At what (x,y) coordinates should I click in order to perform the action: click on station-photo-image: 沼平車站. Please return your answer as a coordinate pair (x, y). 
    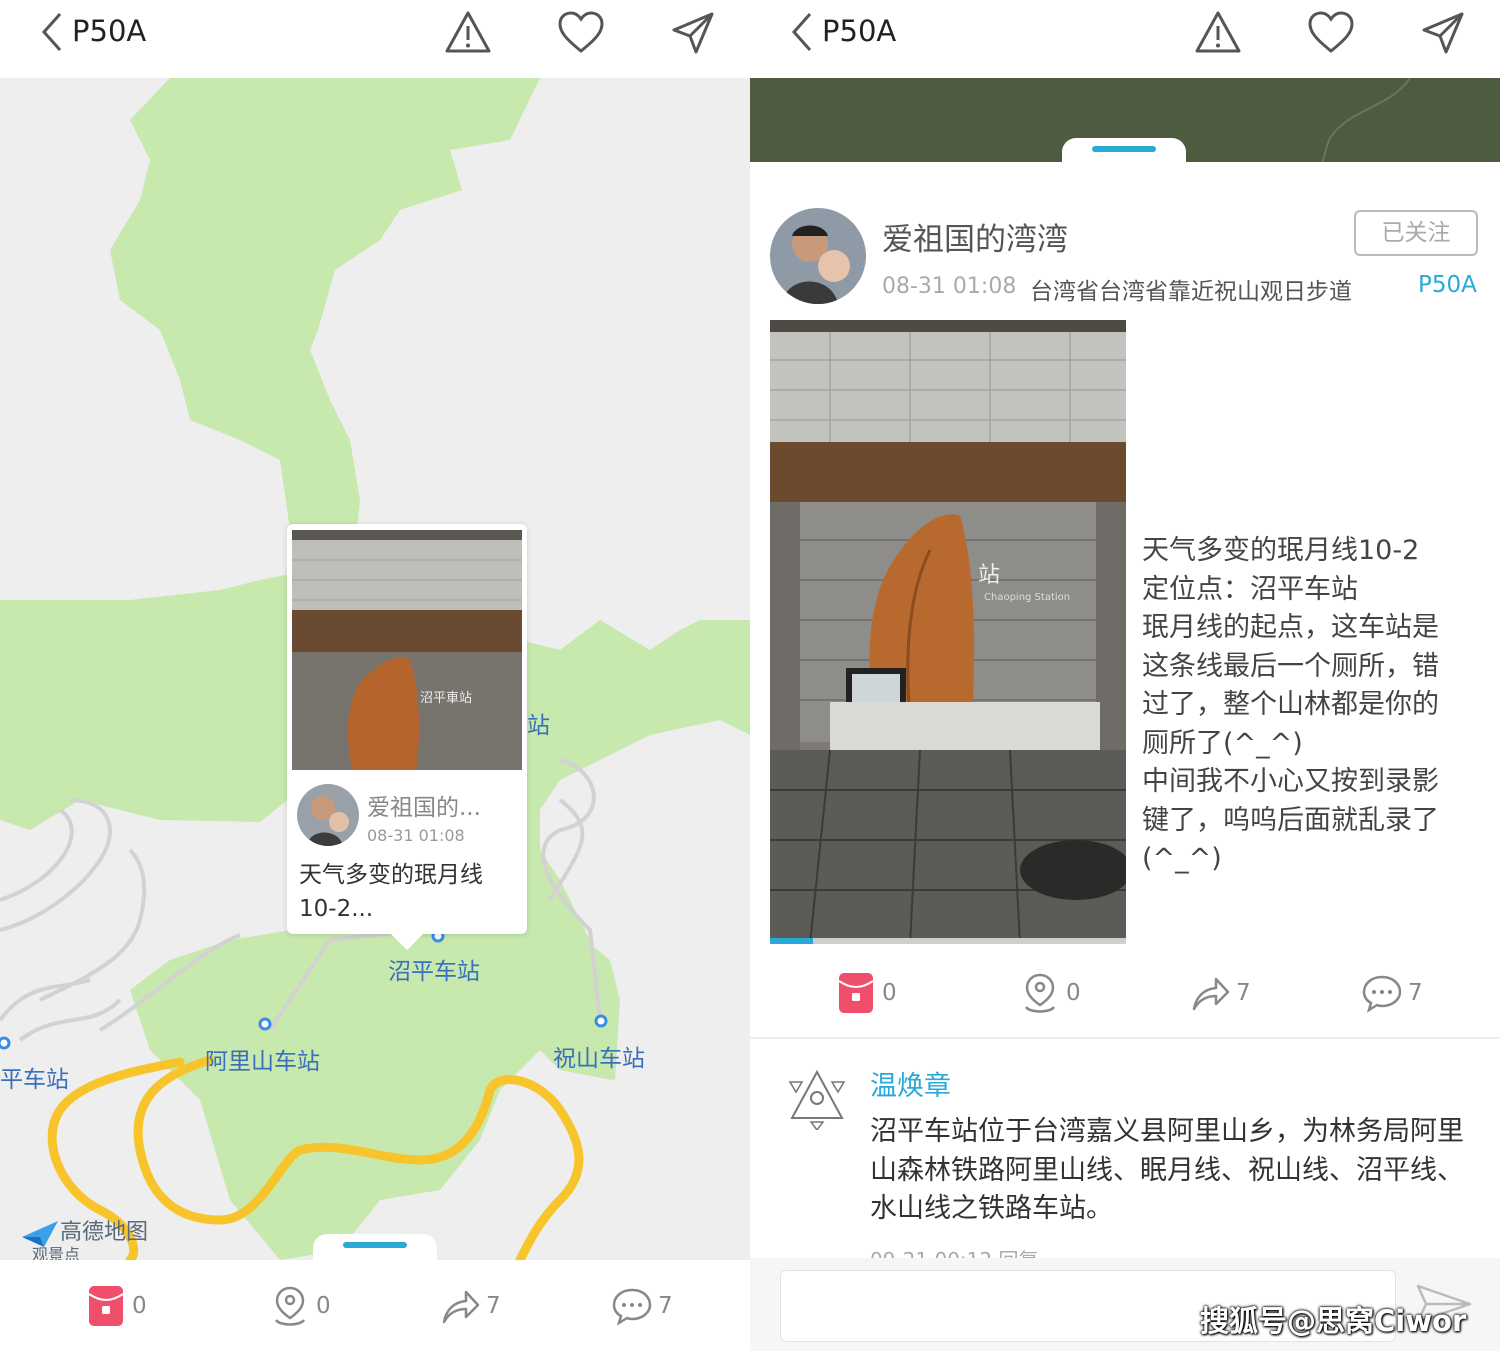
    Looking at the image, I should click on (407, 650).